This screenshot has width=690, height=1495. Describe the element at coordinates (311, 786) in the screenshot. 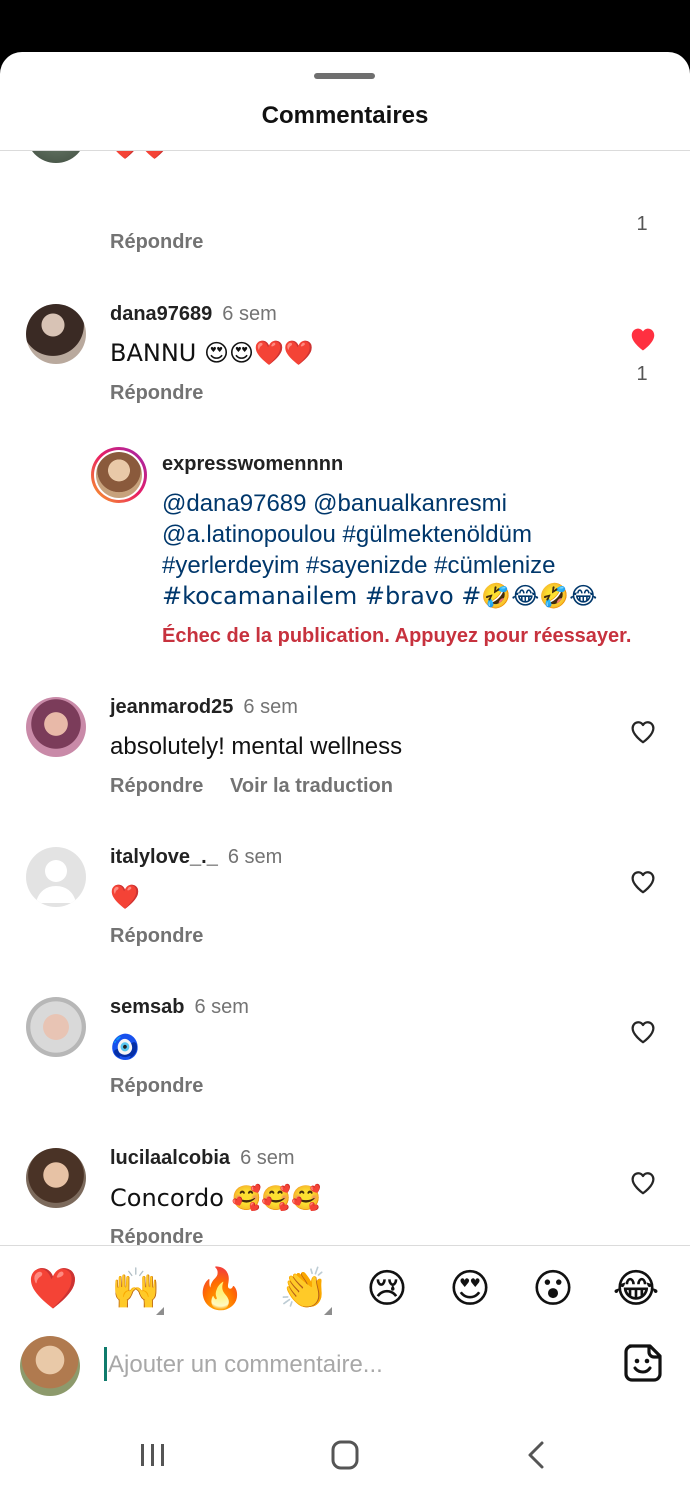

I see `translate-button: Voir la traduction` at that location.